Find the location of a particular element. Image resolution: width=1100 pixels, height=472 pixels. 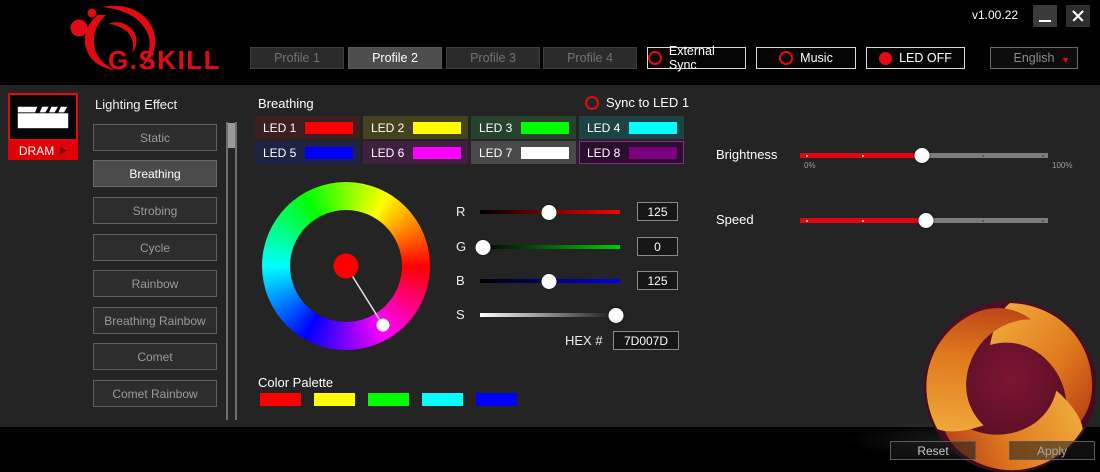

brightness-min-label: 0% is located at coordinates (810, 165).